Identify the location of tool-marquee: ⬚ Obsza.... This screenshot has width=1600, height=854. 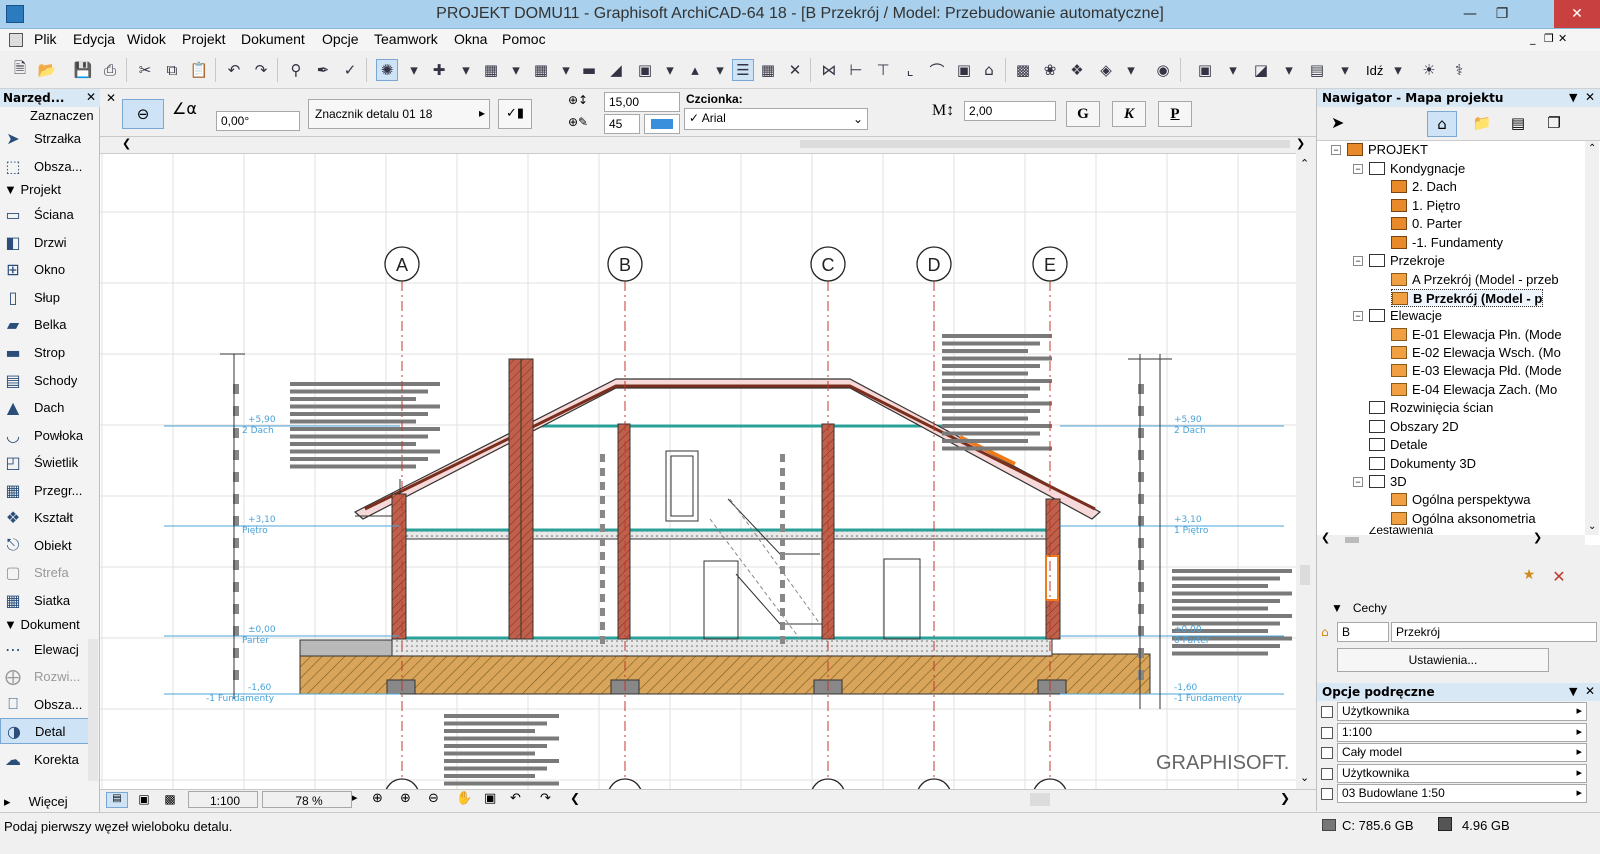
(46, 166).